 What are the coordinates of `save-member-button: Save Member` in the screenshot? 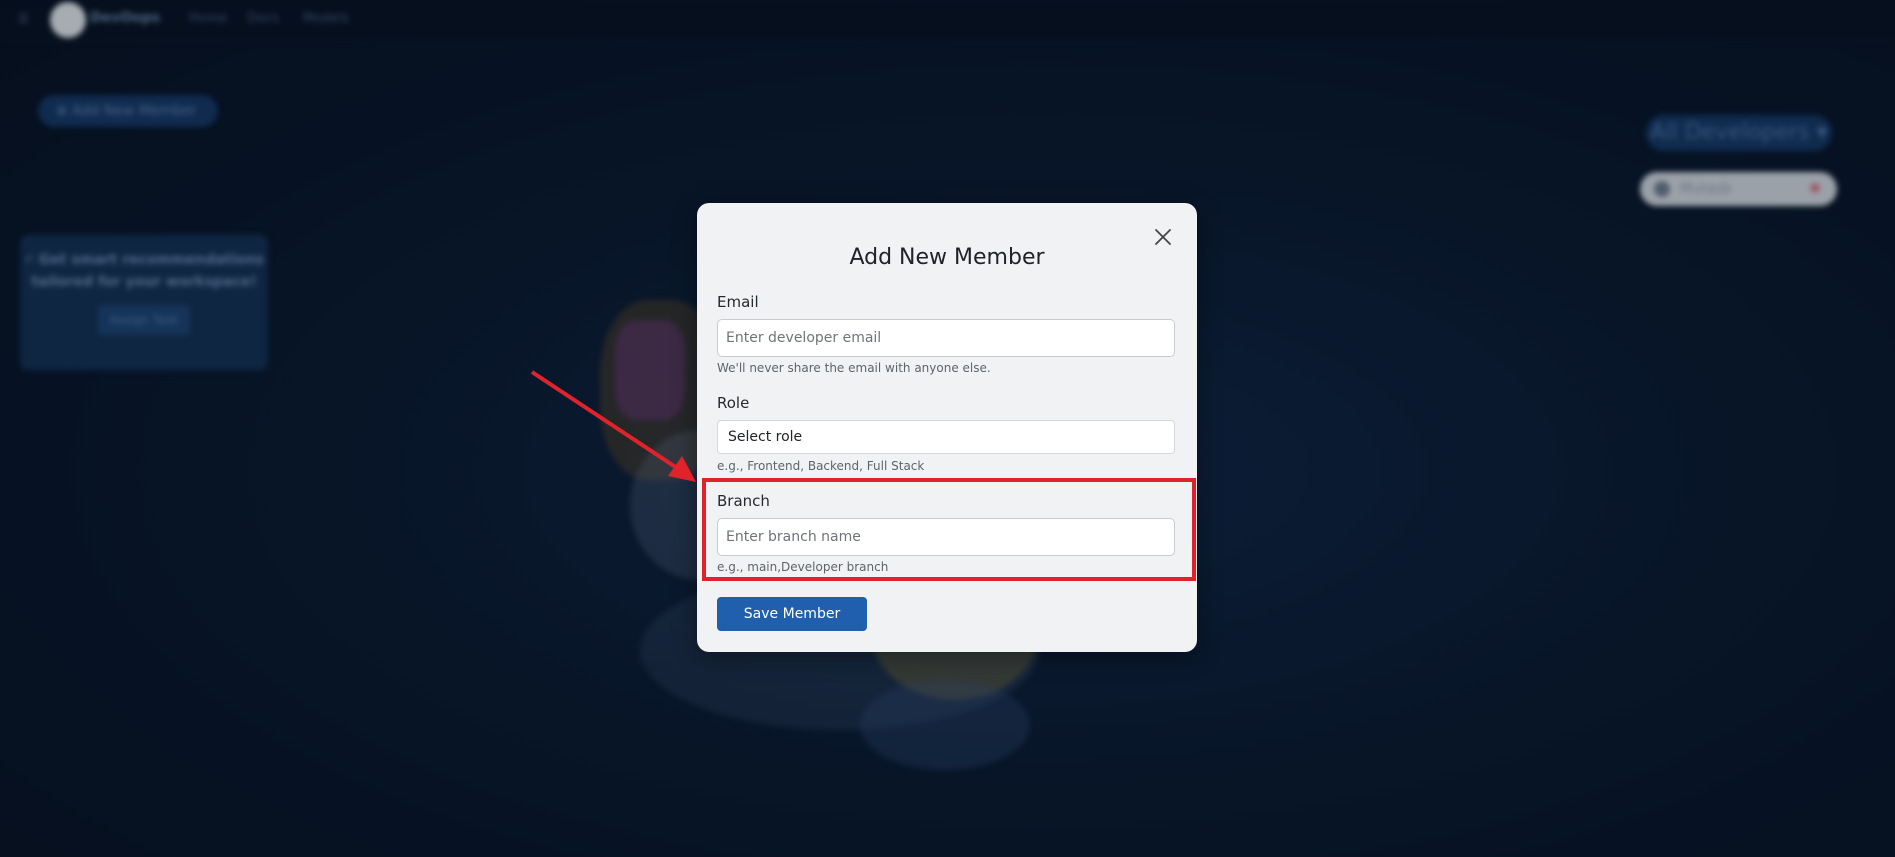 It's located at (792, 614).